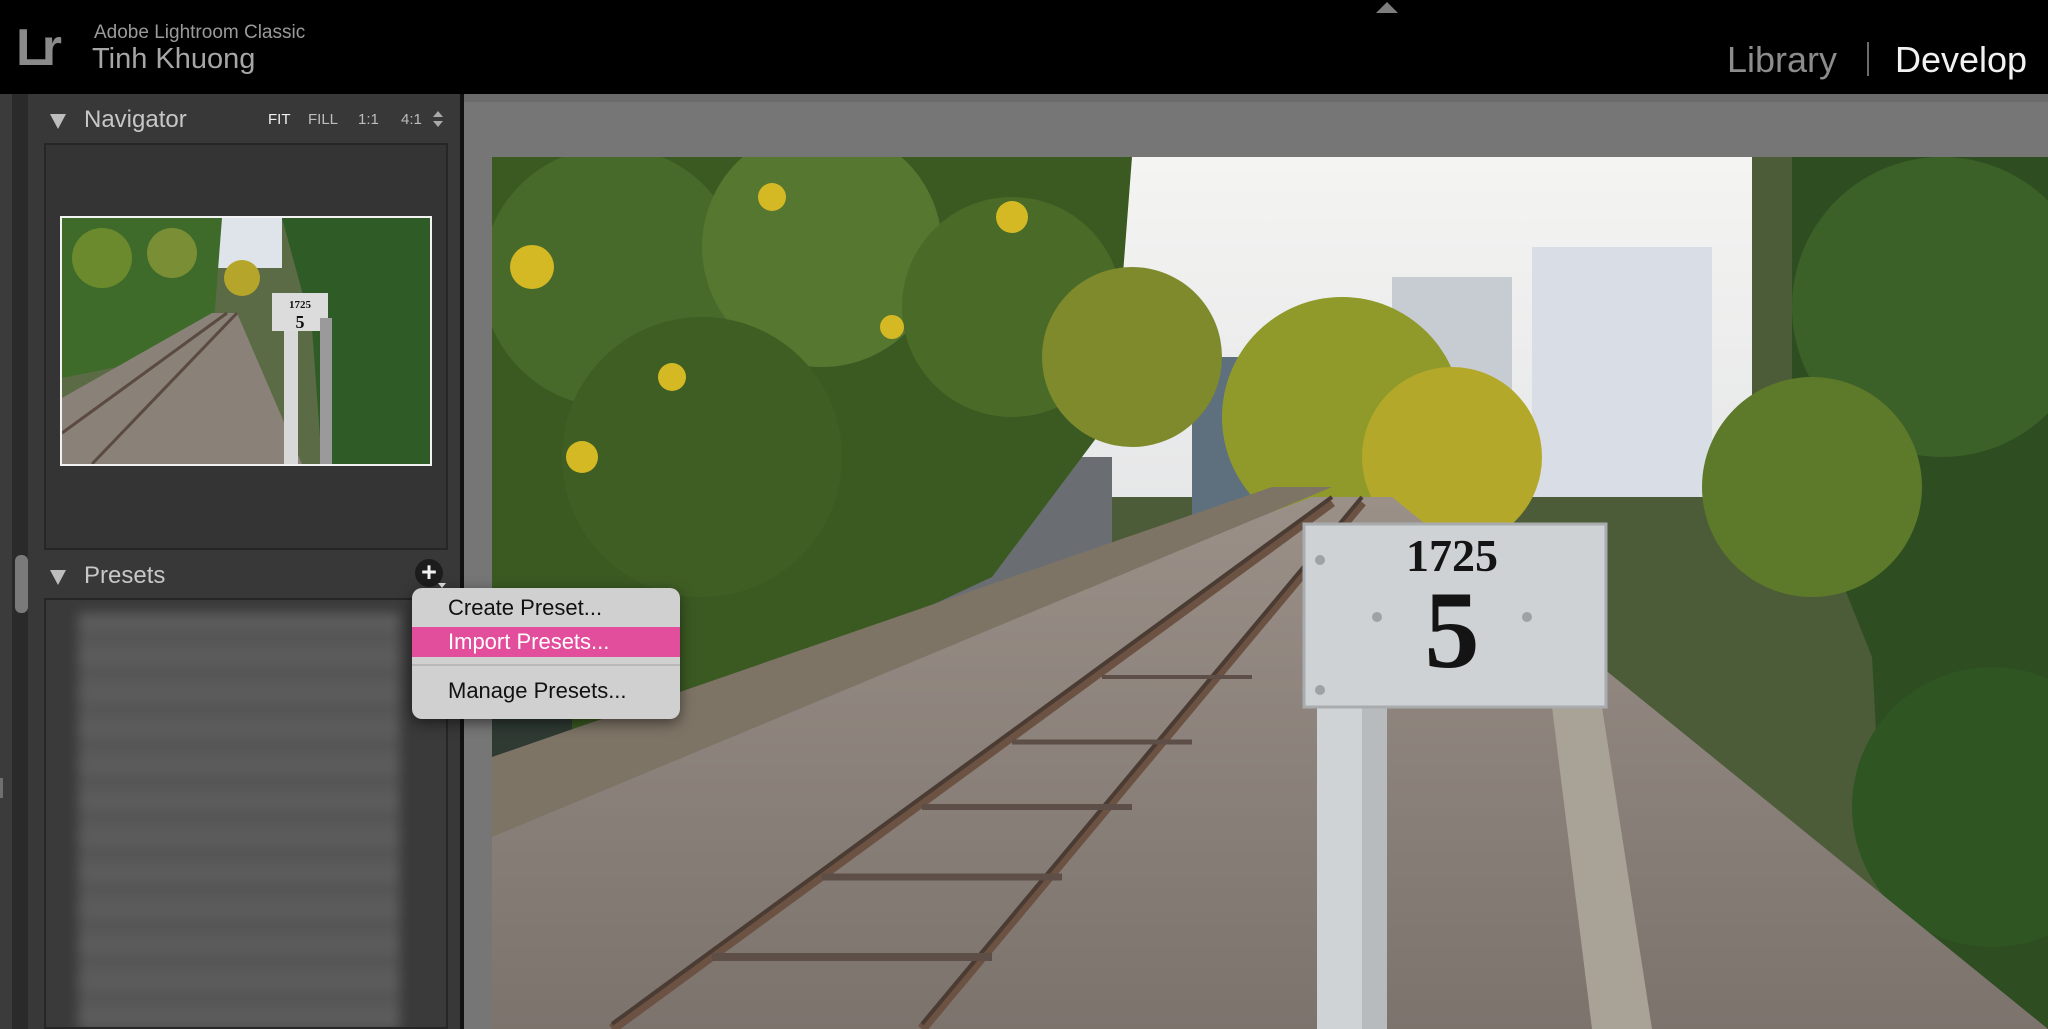 This screenshot has width=2048, height=1029. What do you see at coordinates (135, 119) in the screenshot?
I see `navigator-title: Navigator` at bounding box center [135, 119].